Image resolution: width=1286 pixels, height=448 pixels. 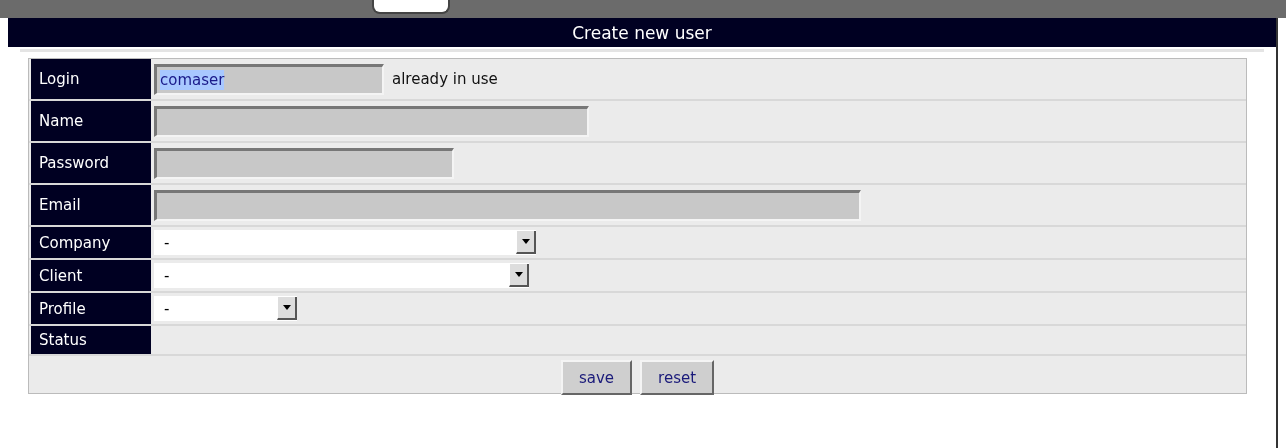 What do you see at coordinates (411, 7) in the screenshot?
I see `browser-tab` at bounding box center [411, 7].